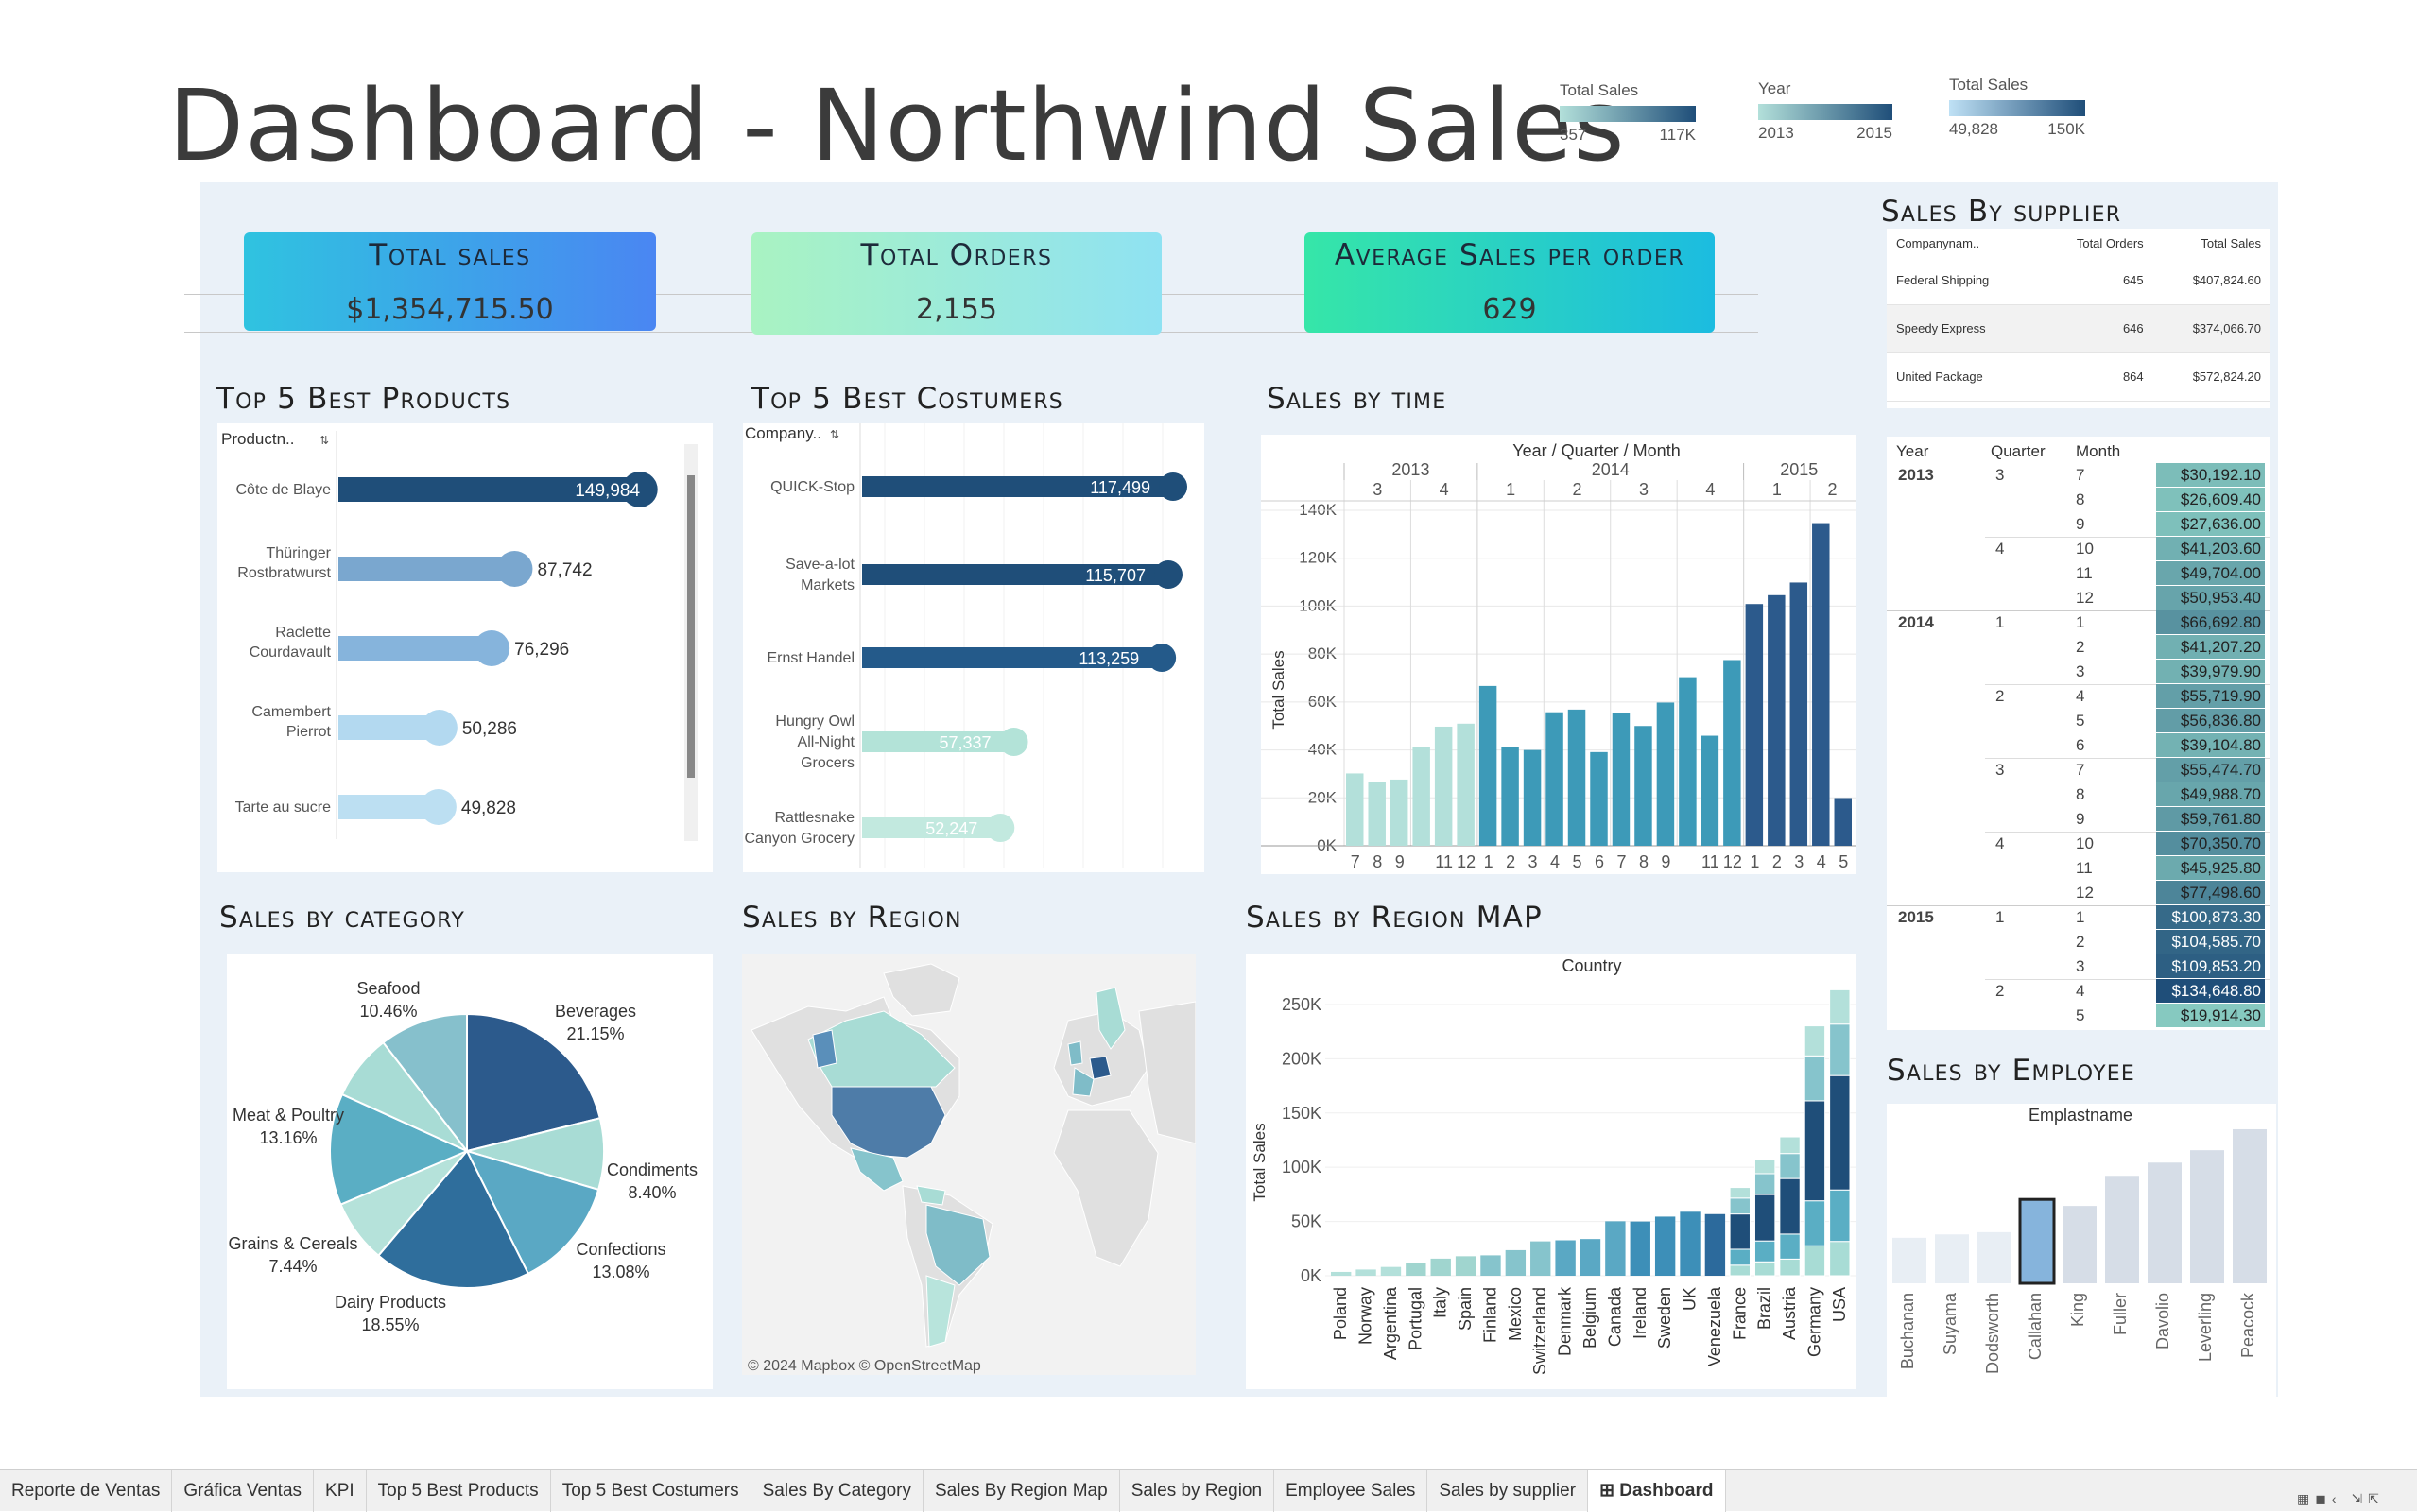 Image resolution: width=2417 pixels, height=1512 pixels. What do you see at coordinates (1197, 1490) in the screenshot?
I see `tab-sales-by-region: Sales by Region` at bounding box center [1197, 1490].